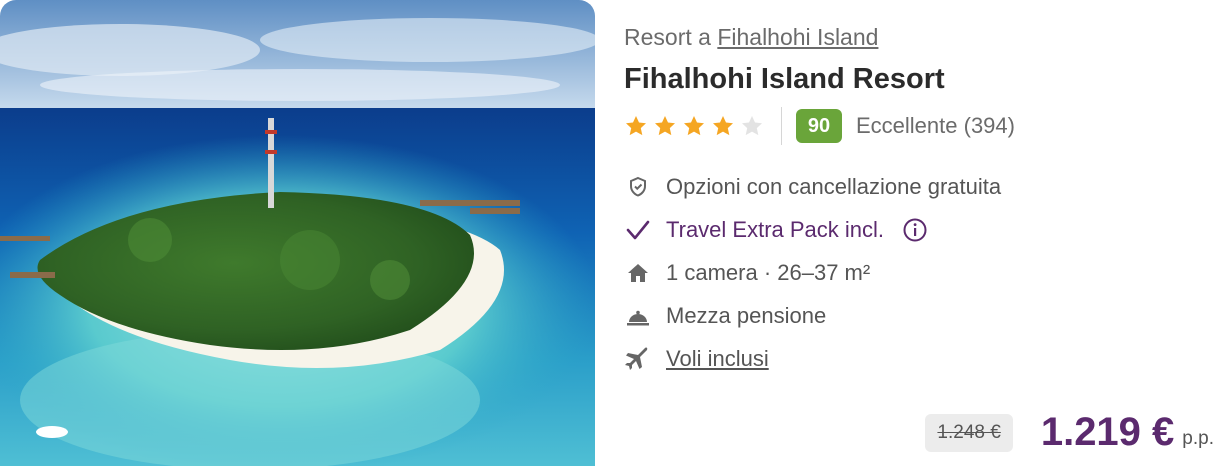 The height and width of the screenshot is (466, 1230). I want to click on price-row: 1.248 € 1.219 € p.p., so click(1069, 432).